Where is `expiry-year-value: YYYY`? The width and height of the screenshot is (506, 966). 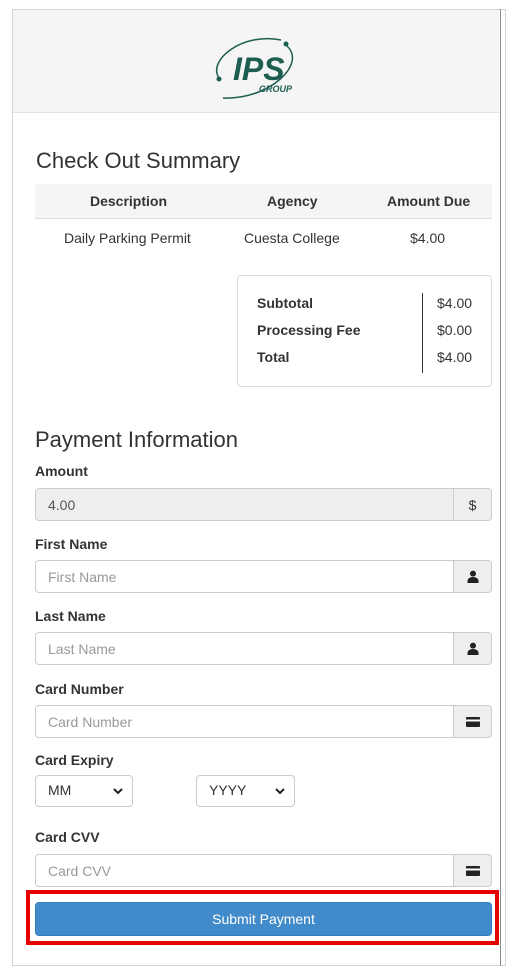 expiry-year-value: YYYY is located at coordinates (228, 790).